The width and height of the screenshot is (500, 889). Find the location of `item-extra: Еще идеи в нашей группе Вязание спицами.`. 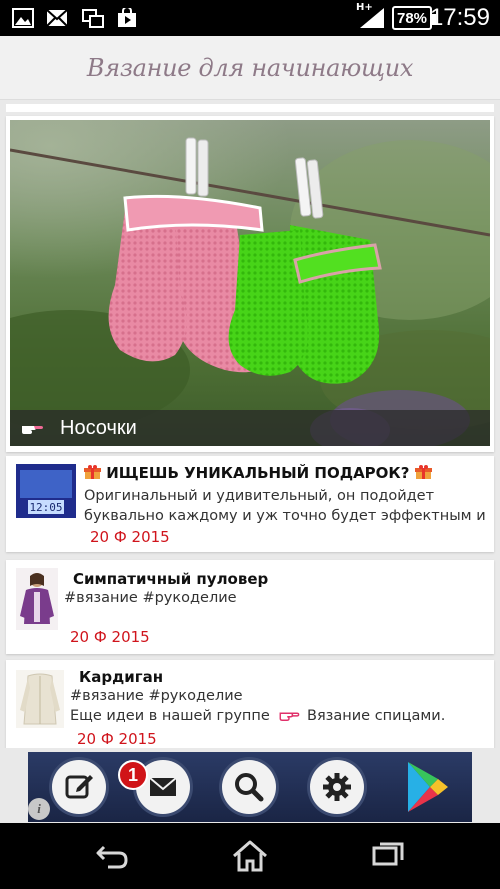

item-extra: Еще идеи в нашей группе Вязание спицами. is located at coordinates (280, 716).